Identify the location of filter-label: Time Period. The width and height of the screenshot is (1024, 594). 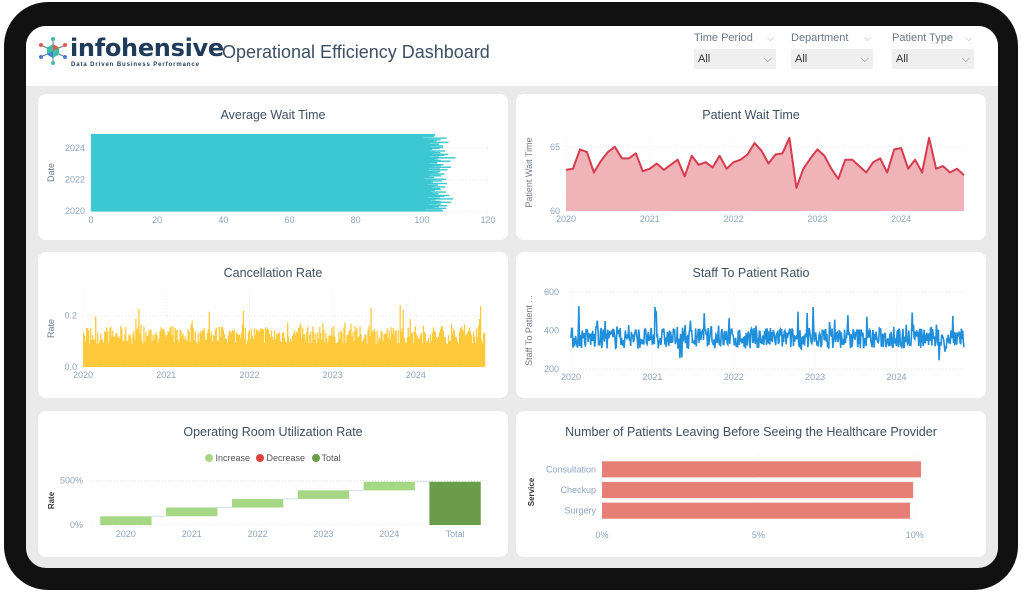
(723, 38).